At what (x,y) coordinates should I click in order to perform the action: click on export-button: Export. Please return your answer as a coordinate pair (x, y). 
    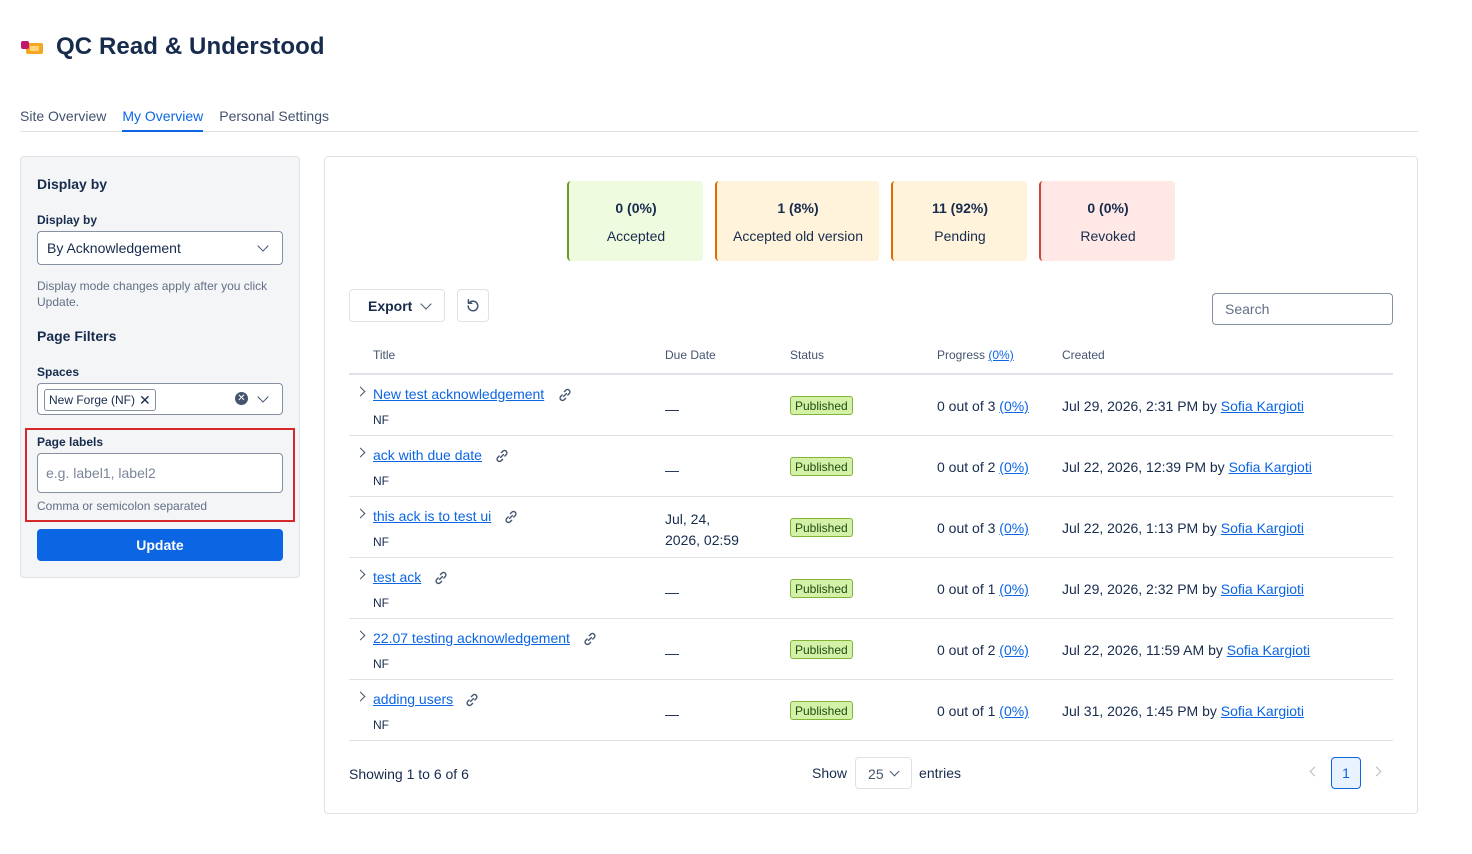
    Looking at the image, I should click on (397, 305).